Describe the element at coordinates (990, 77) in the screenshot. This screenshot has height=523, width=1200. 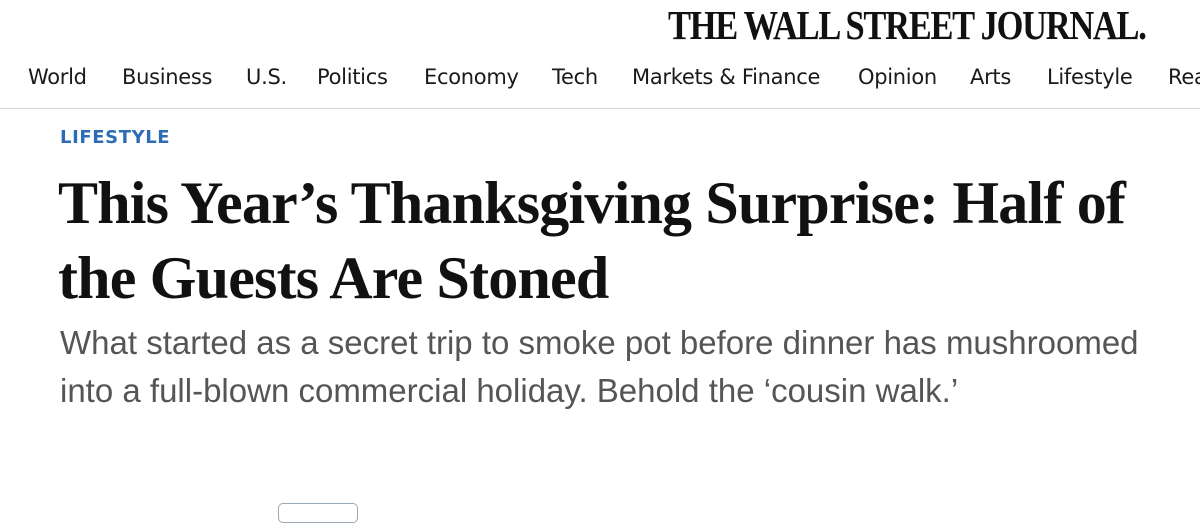
I see `nav-item-arts: Arts` at that location.